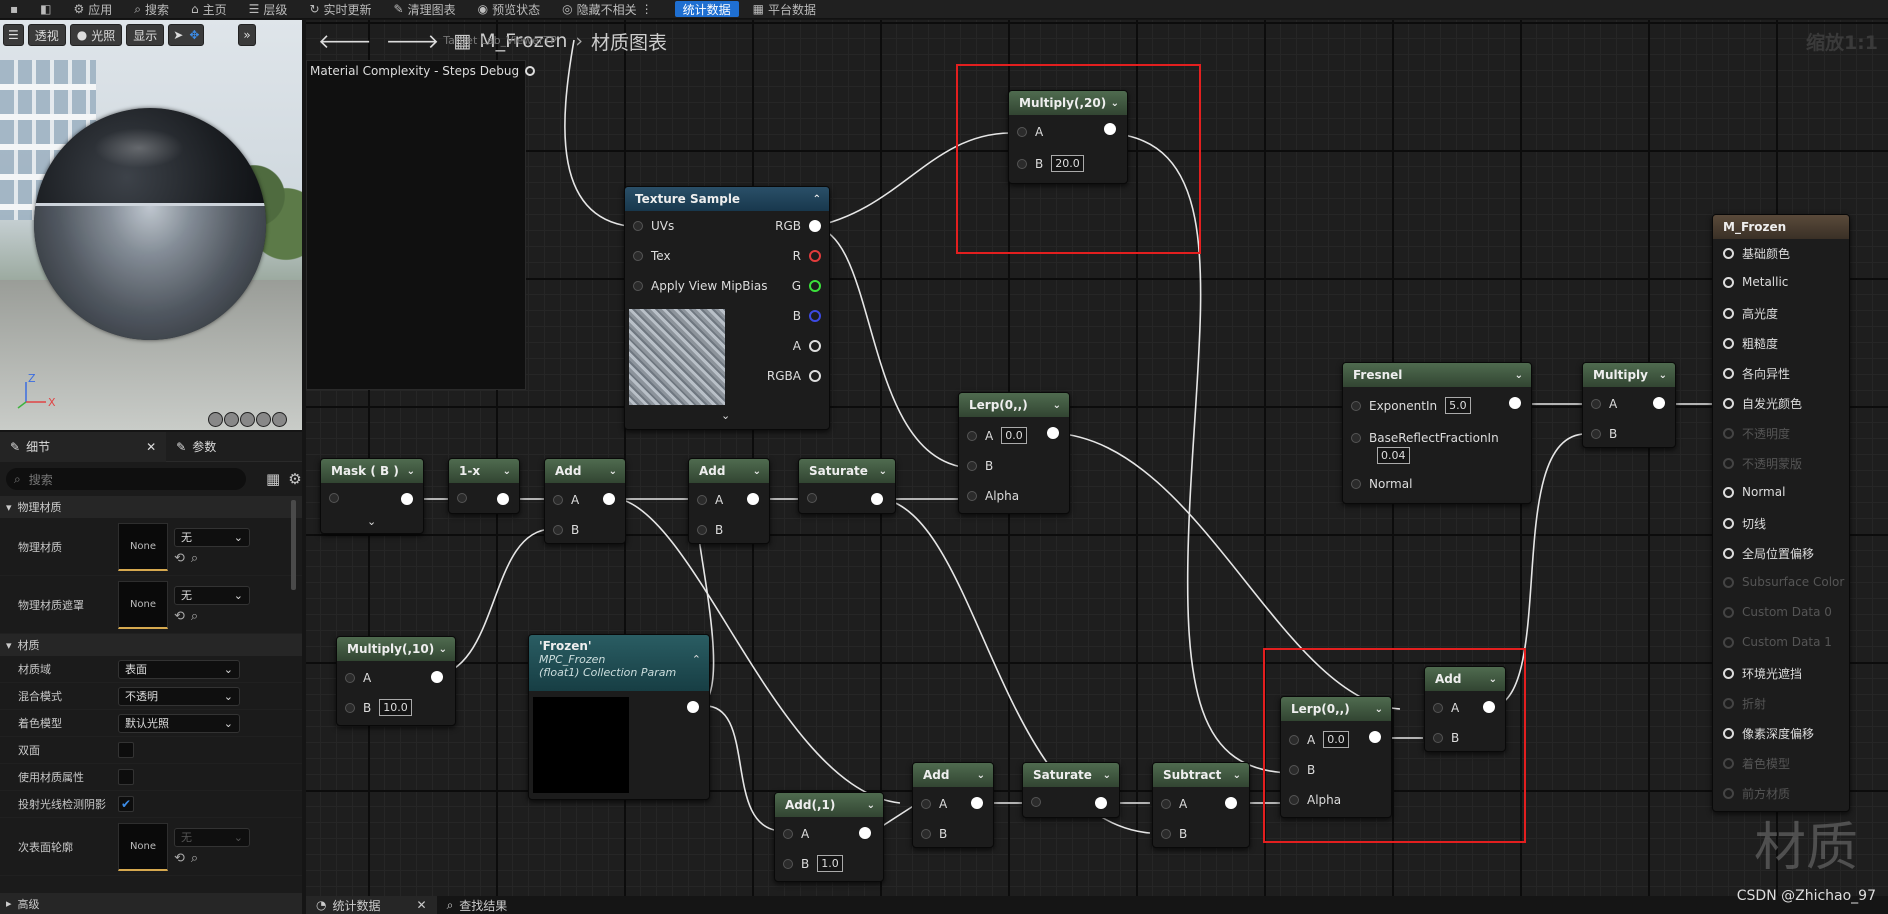 The width and height of the screenshot is (1888, 914). Describe the element at coordinates (830, 863) in the screenshot. I see `value-field: 1.0` at that location.